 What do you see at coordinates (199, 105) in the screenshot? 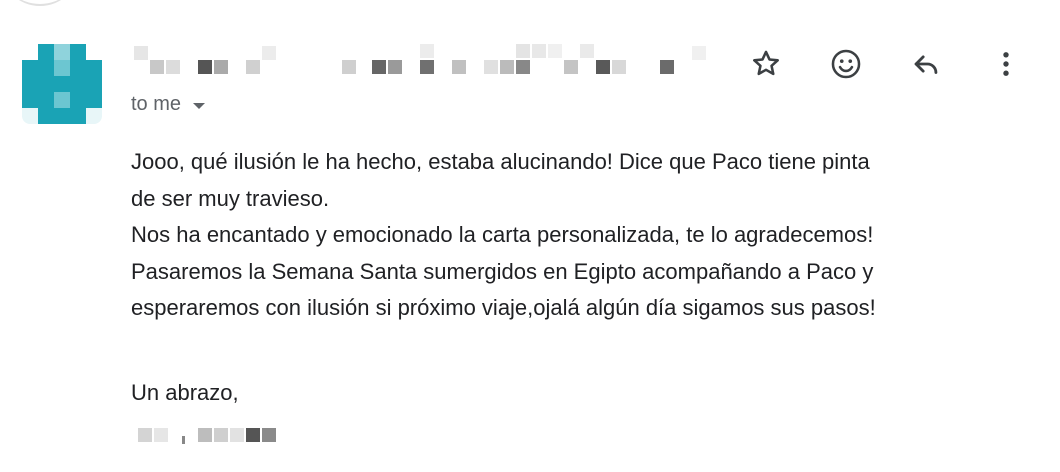
I see `caret-down-icon` at bounding box center [199, 105].